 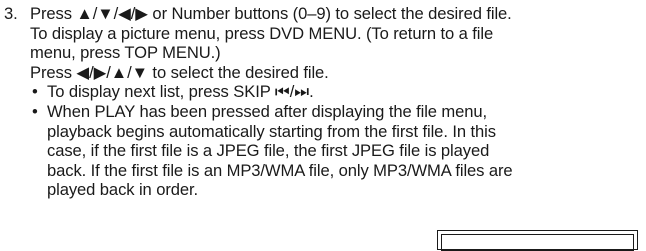 What do you see at coordinates (11, 13) in the screenshot?
I see `step-number: 3.` at bounding box center [11, 13].